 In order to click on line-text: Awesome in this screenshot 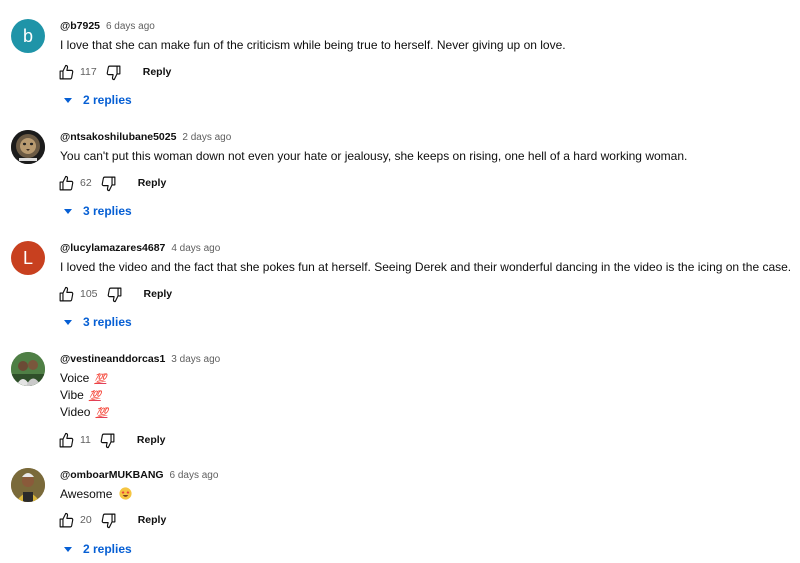, I will do `click(86, 494)`.